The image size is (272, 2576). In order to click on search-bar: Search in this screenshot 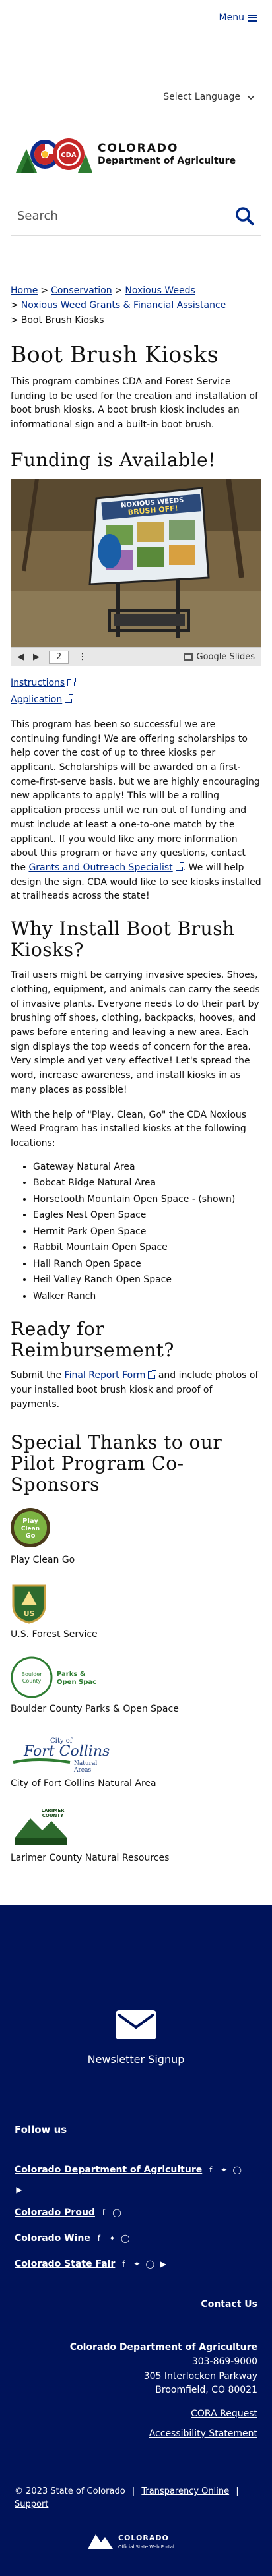, I will do `click(136, 216)`.